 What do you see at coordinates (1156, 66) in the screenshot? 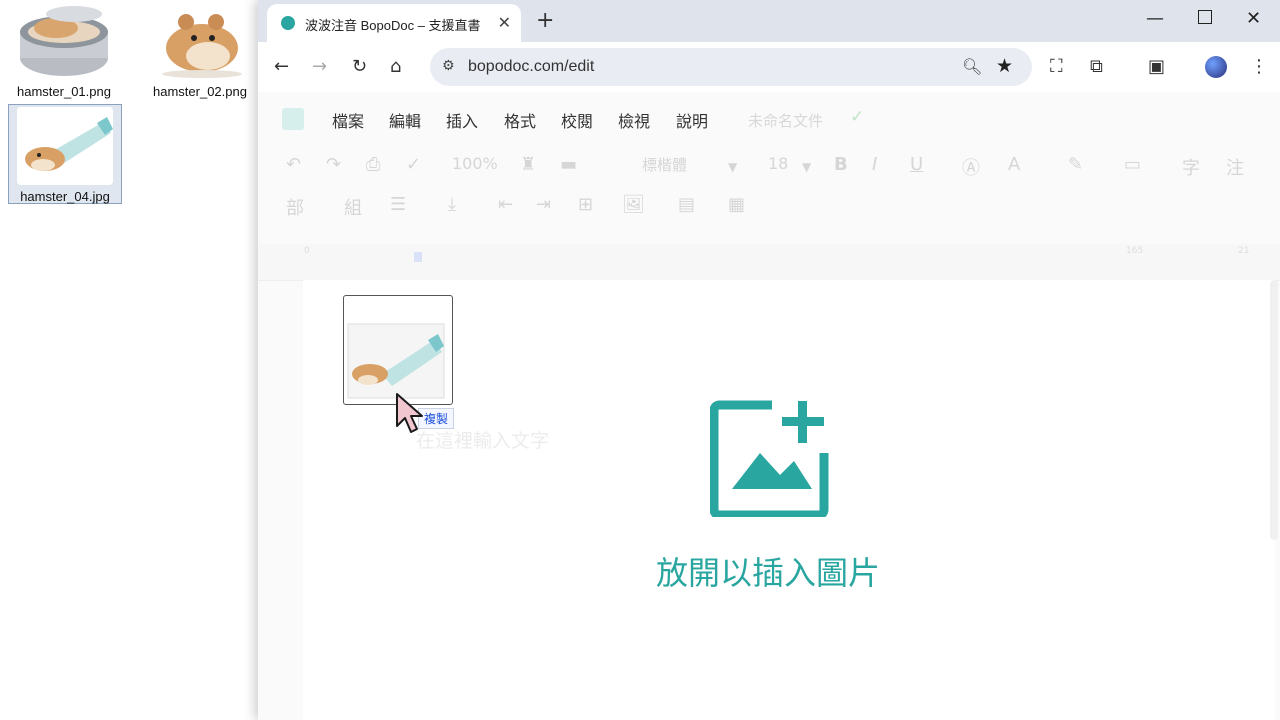
I see `side-panel-icon: ▣` at bounding box center [1156, 66].